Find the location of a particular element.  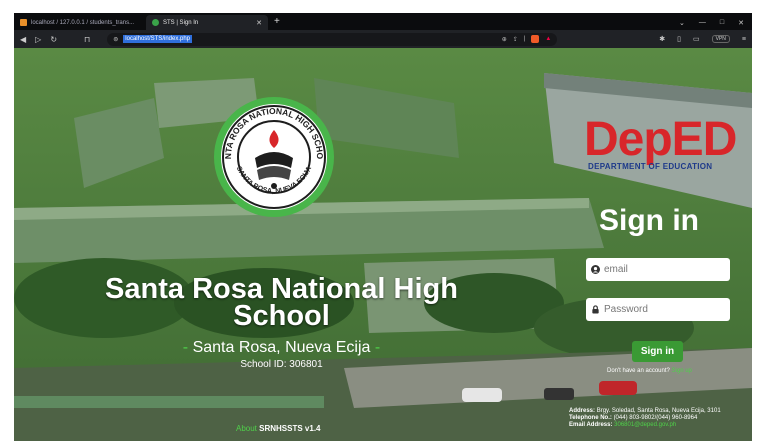

no-account-text: Don't have an account? is located at coordinates (638, 371).